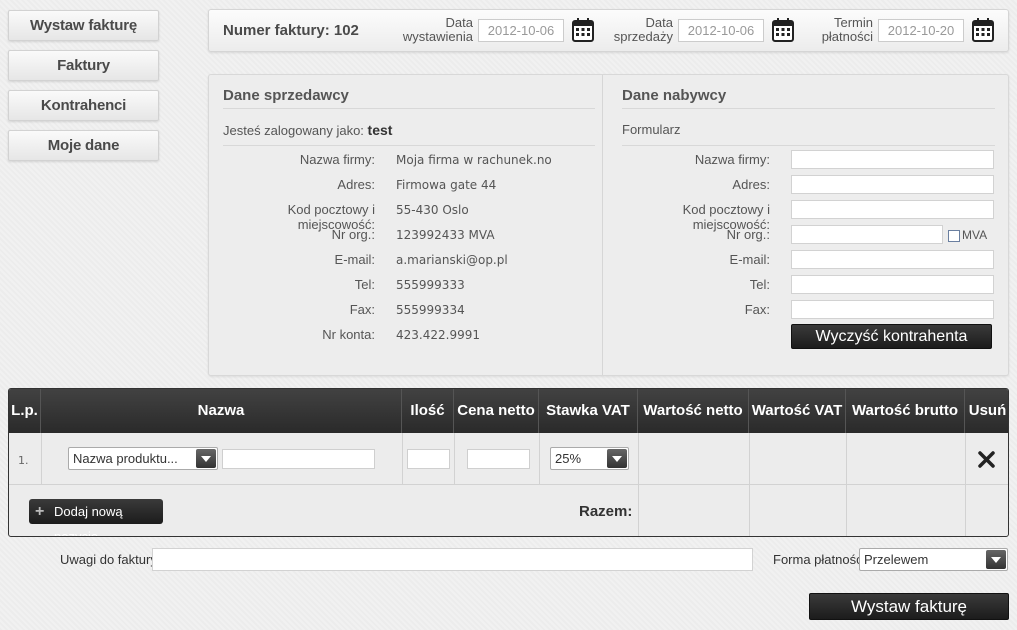 The image size is (1017, 630). Describe the element at coordinates (797, 411) in the screenshot. I see `col-vat-value: Wartość VAT` at that location.